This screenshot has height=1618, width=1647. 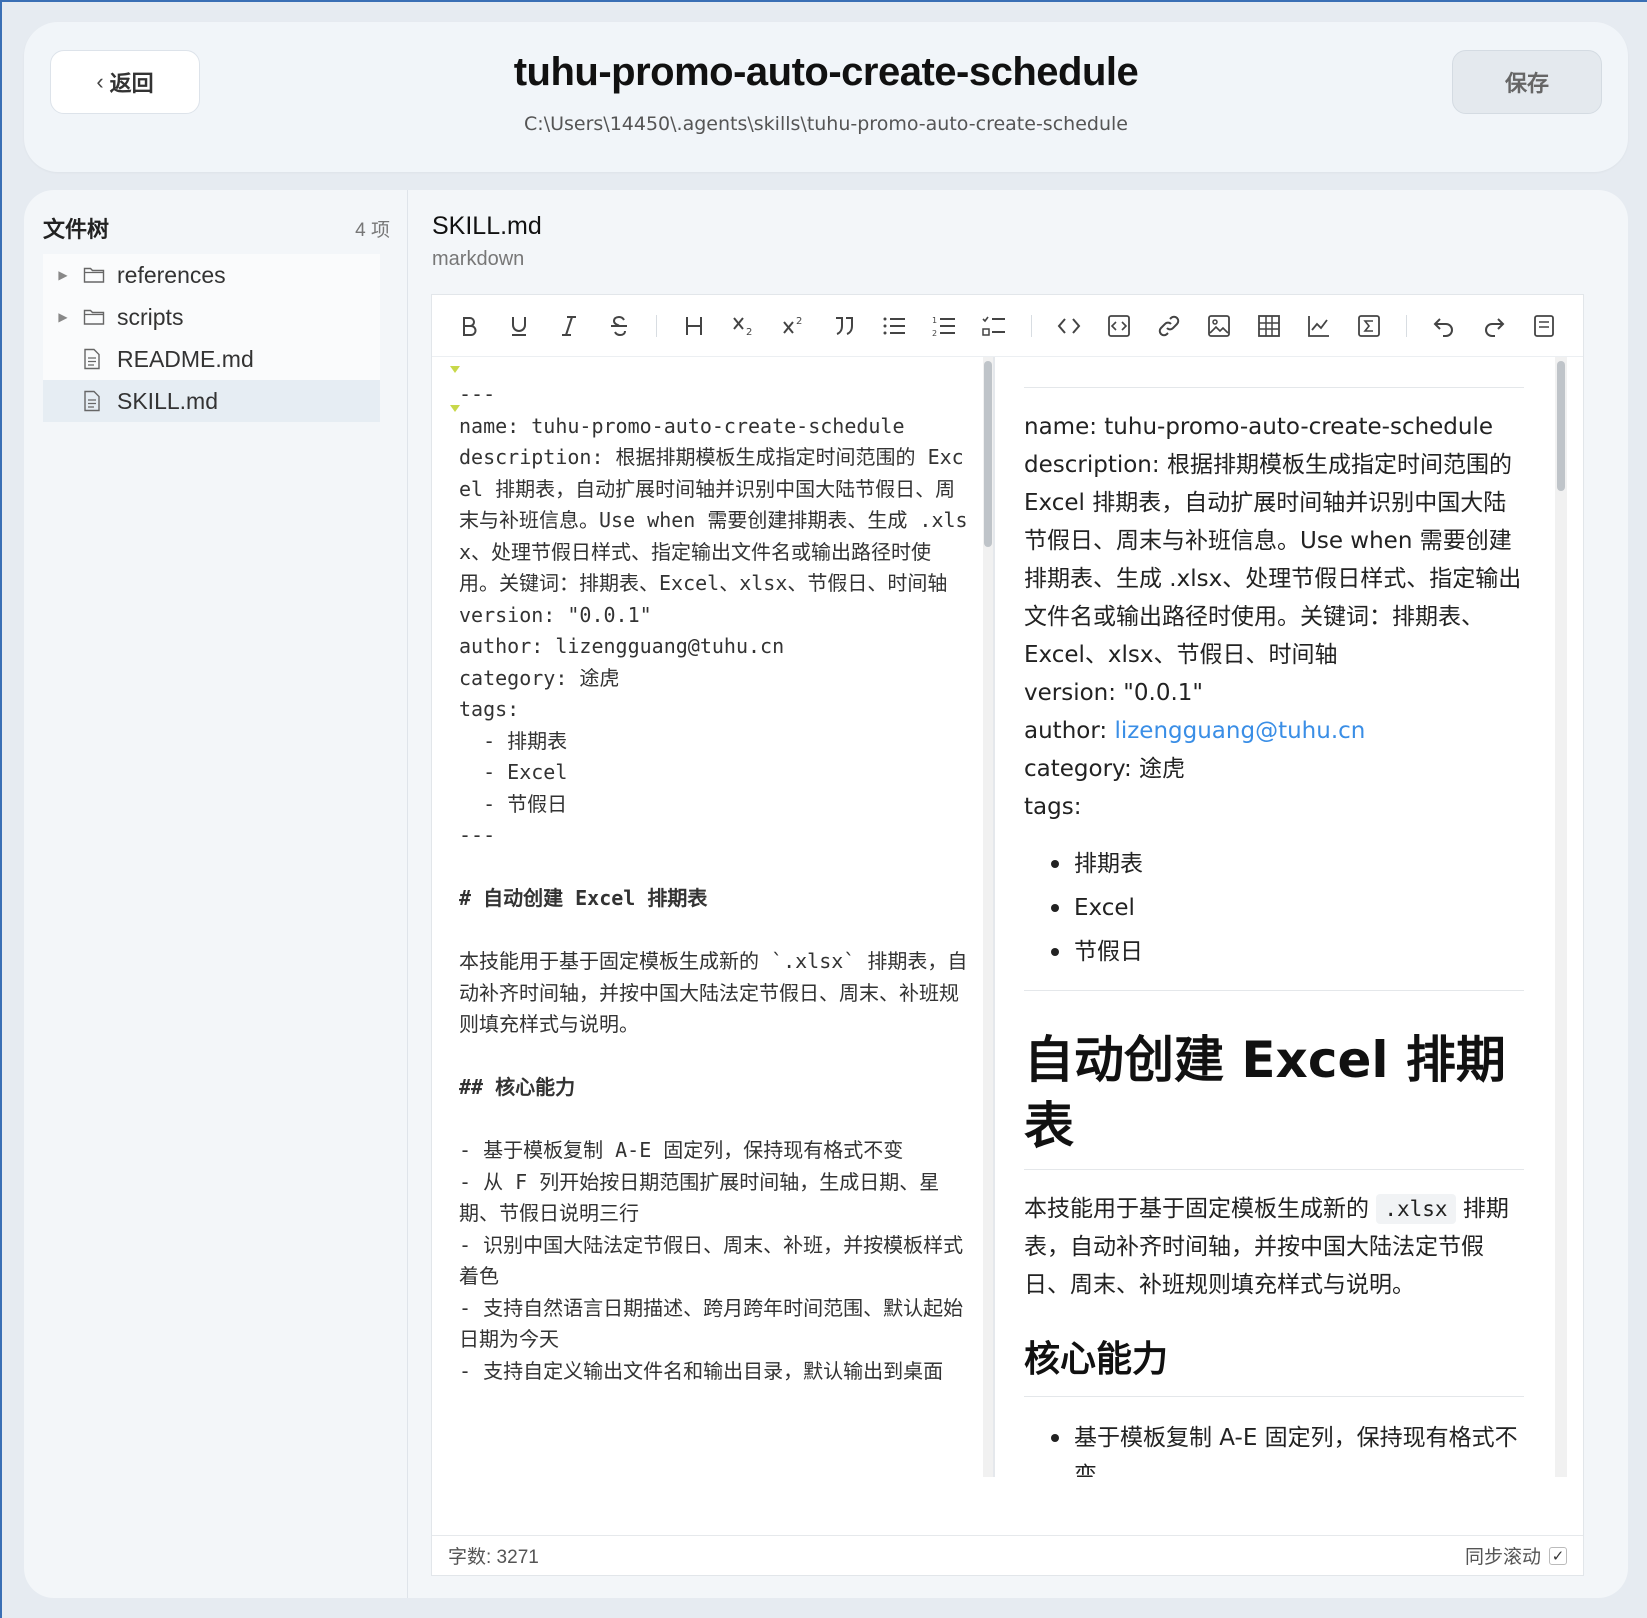 What do you see at coordinates (469, 326) in the screenshot?
I see `bold-icon` at bounding box center [469, 326].